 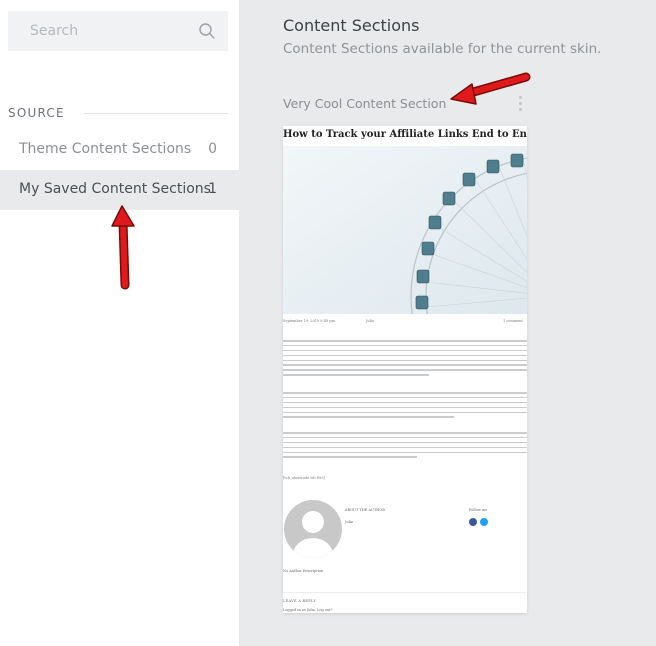 I want to click on preview-post-comments: 1 comment, so click(x=513, y=321).